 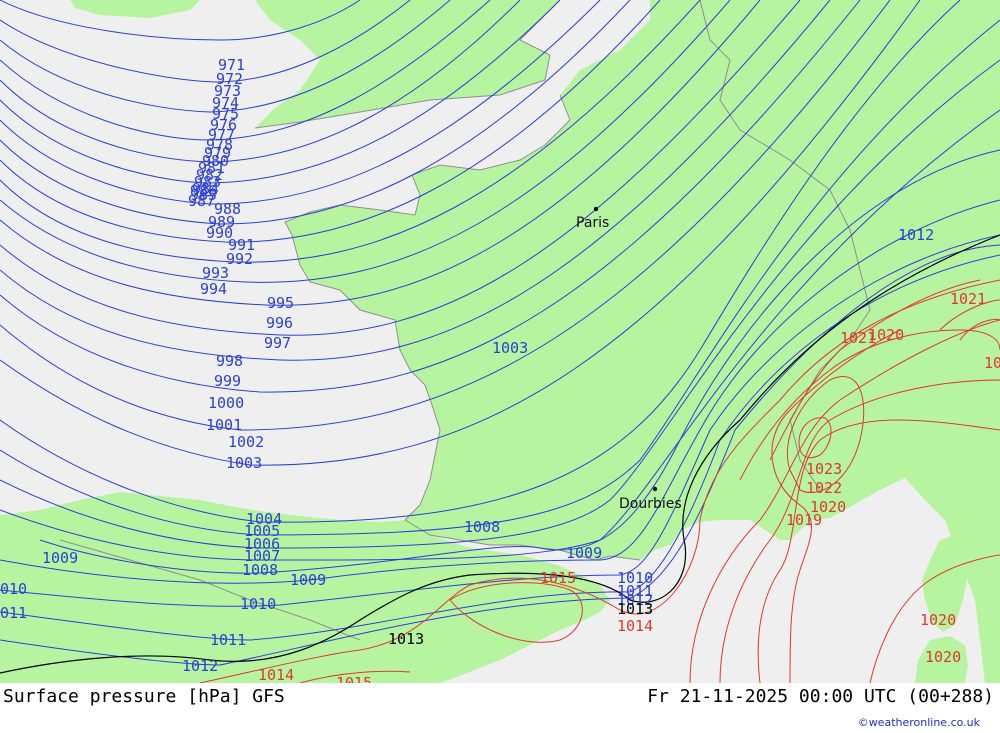 What do you see at coordinates (277, 343) in the screenshot?
I see `isobar-label: 997` at bounding box center [277, 343].